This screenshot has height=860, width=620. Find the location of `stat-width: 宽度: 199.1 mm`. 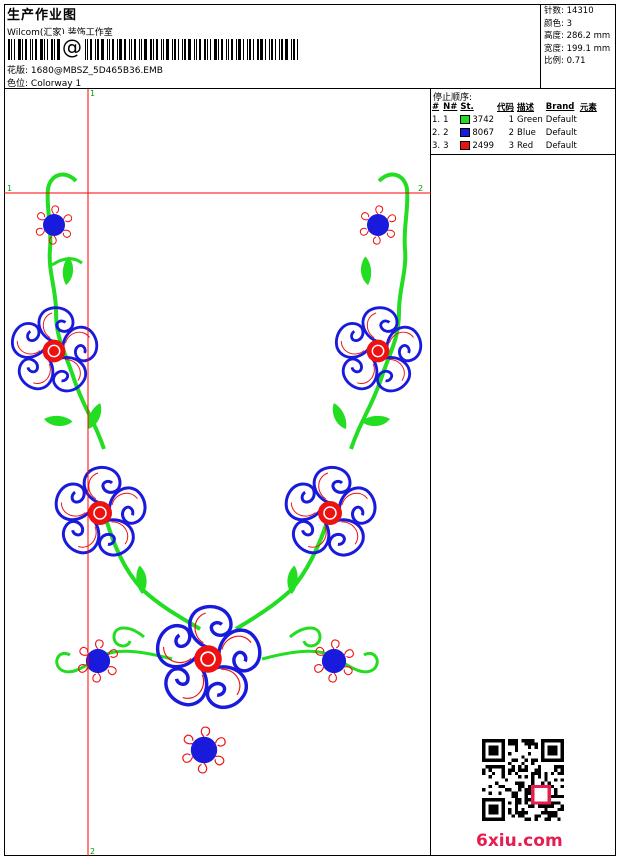

stat-width: 宽度: 199.1 mm is located at coordinates (577, 48).